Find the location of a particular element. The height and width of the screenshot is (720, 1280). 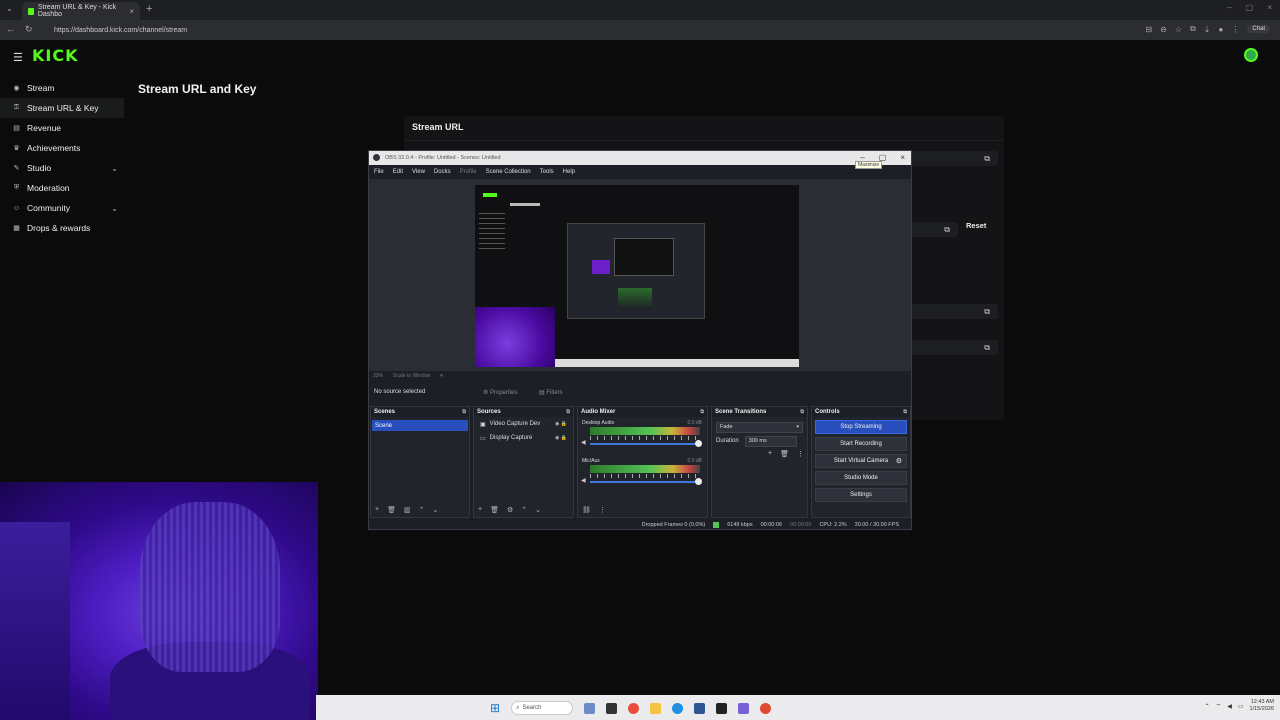

kick-logo: KICK is located at coordinates (55, 55).